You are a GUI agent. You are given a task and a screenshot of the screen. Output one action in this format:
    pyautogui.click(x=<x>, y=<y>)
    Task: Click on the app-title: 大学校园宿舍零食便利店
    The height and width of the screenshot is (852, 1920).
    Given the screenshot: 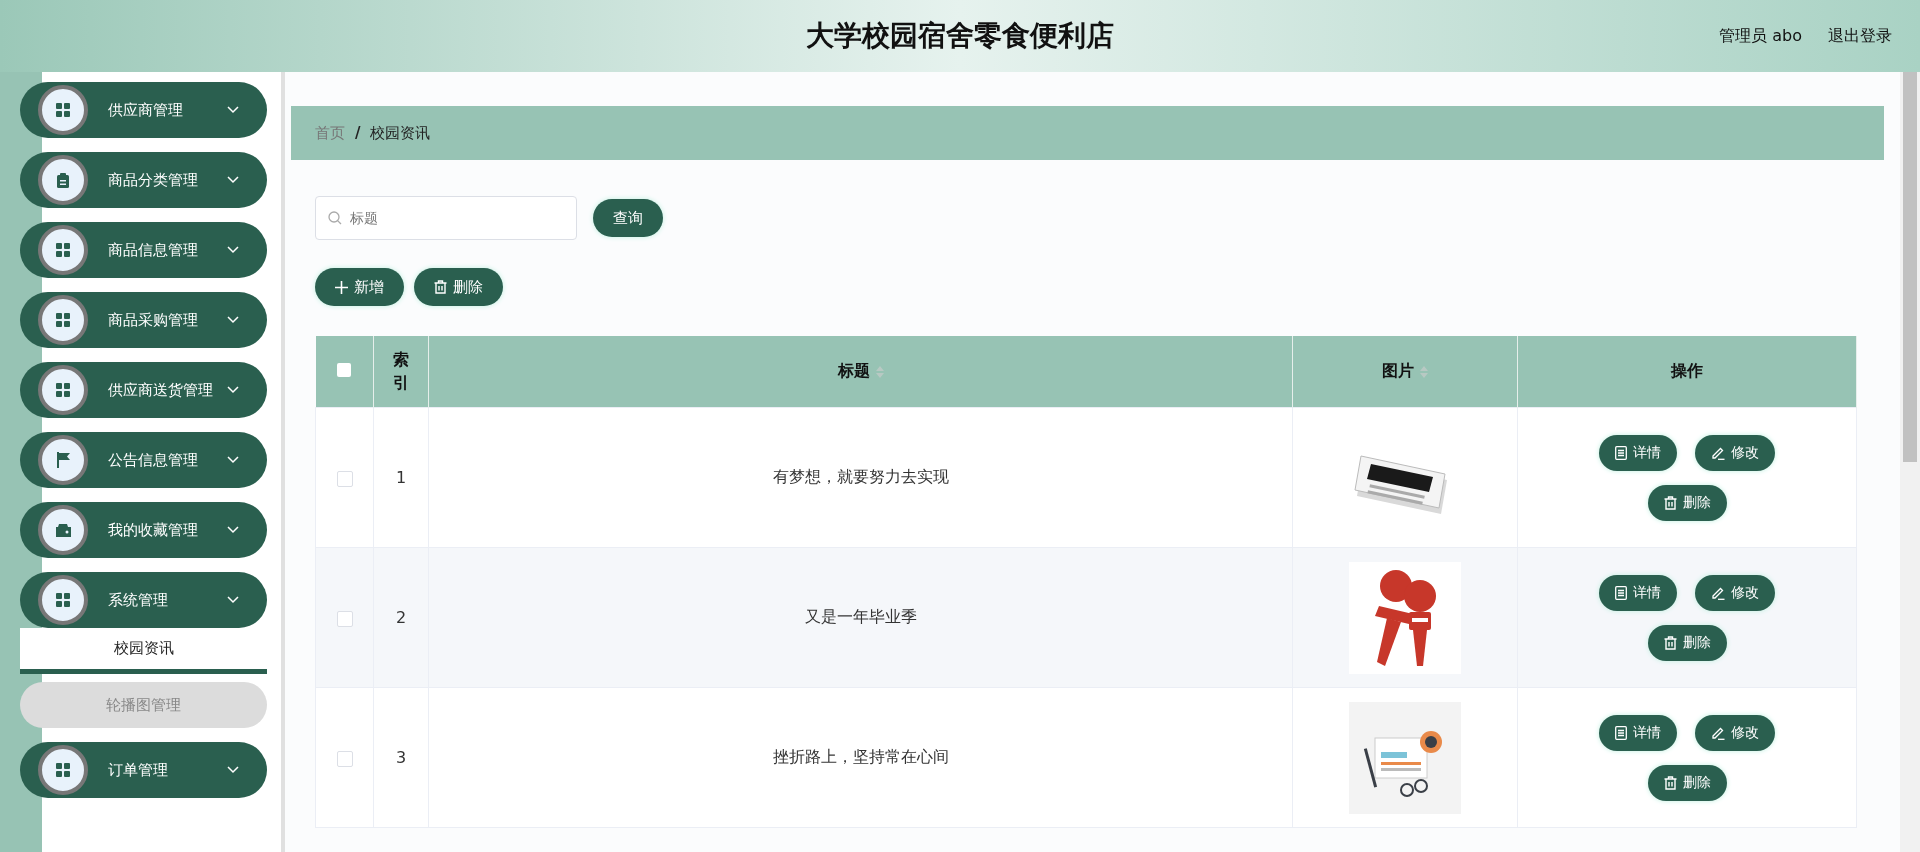 What is the action you would take?
    pyautogui.click(x=960, y=36)
    